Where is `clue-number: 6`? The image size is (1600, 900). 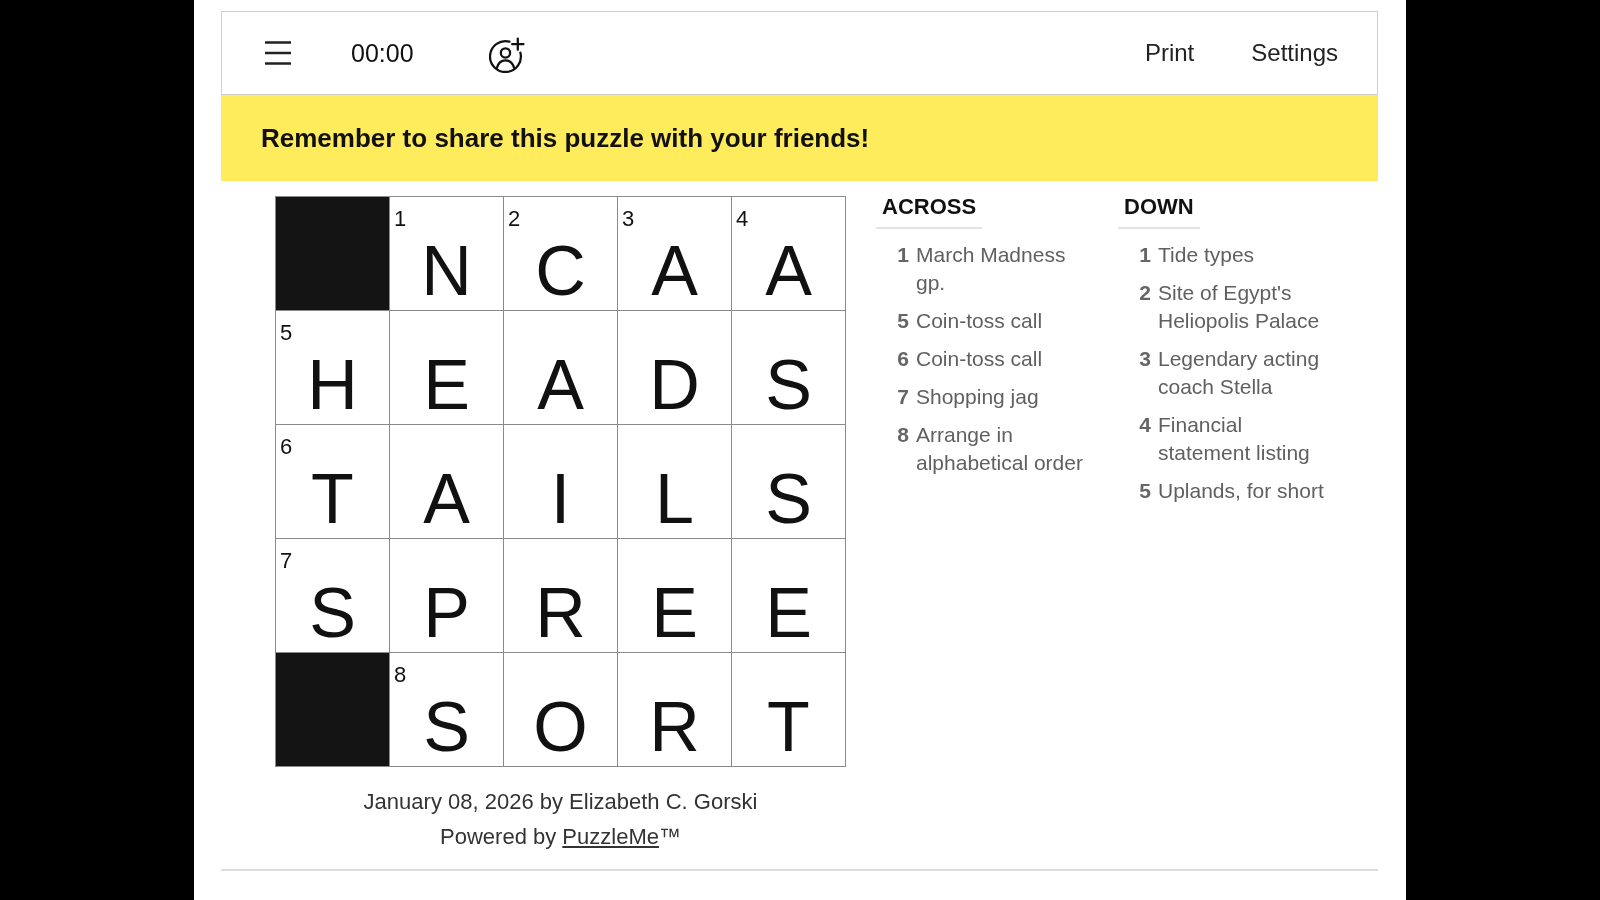 clue-number: 6 is located at coordinates (902, 359).